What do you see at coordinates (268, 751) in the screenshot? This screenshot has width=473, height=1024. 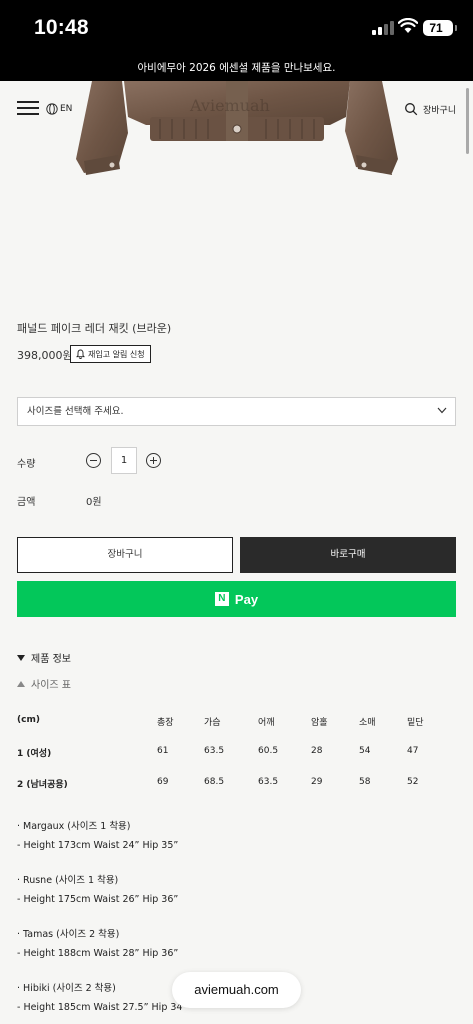 I see `table-cell: 60.5` at bounding box center [268, 751].